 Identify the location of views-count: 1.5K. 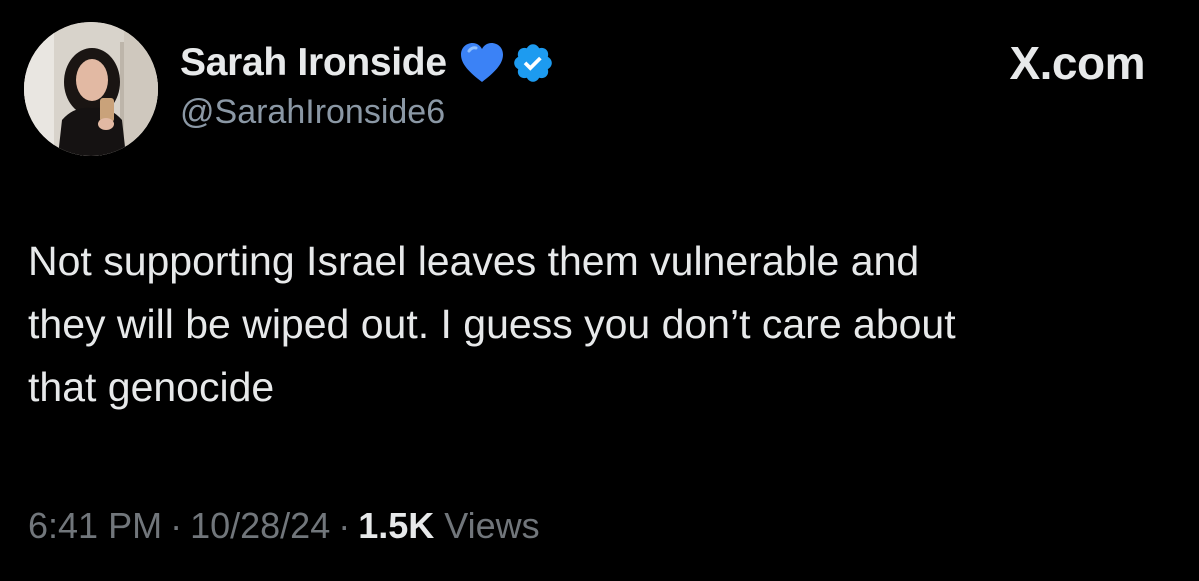
(396, 525).